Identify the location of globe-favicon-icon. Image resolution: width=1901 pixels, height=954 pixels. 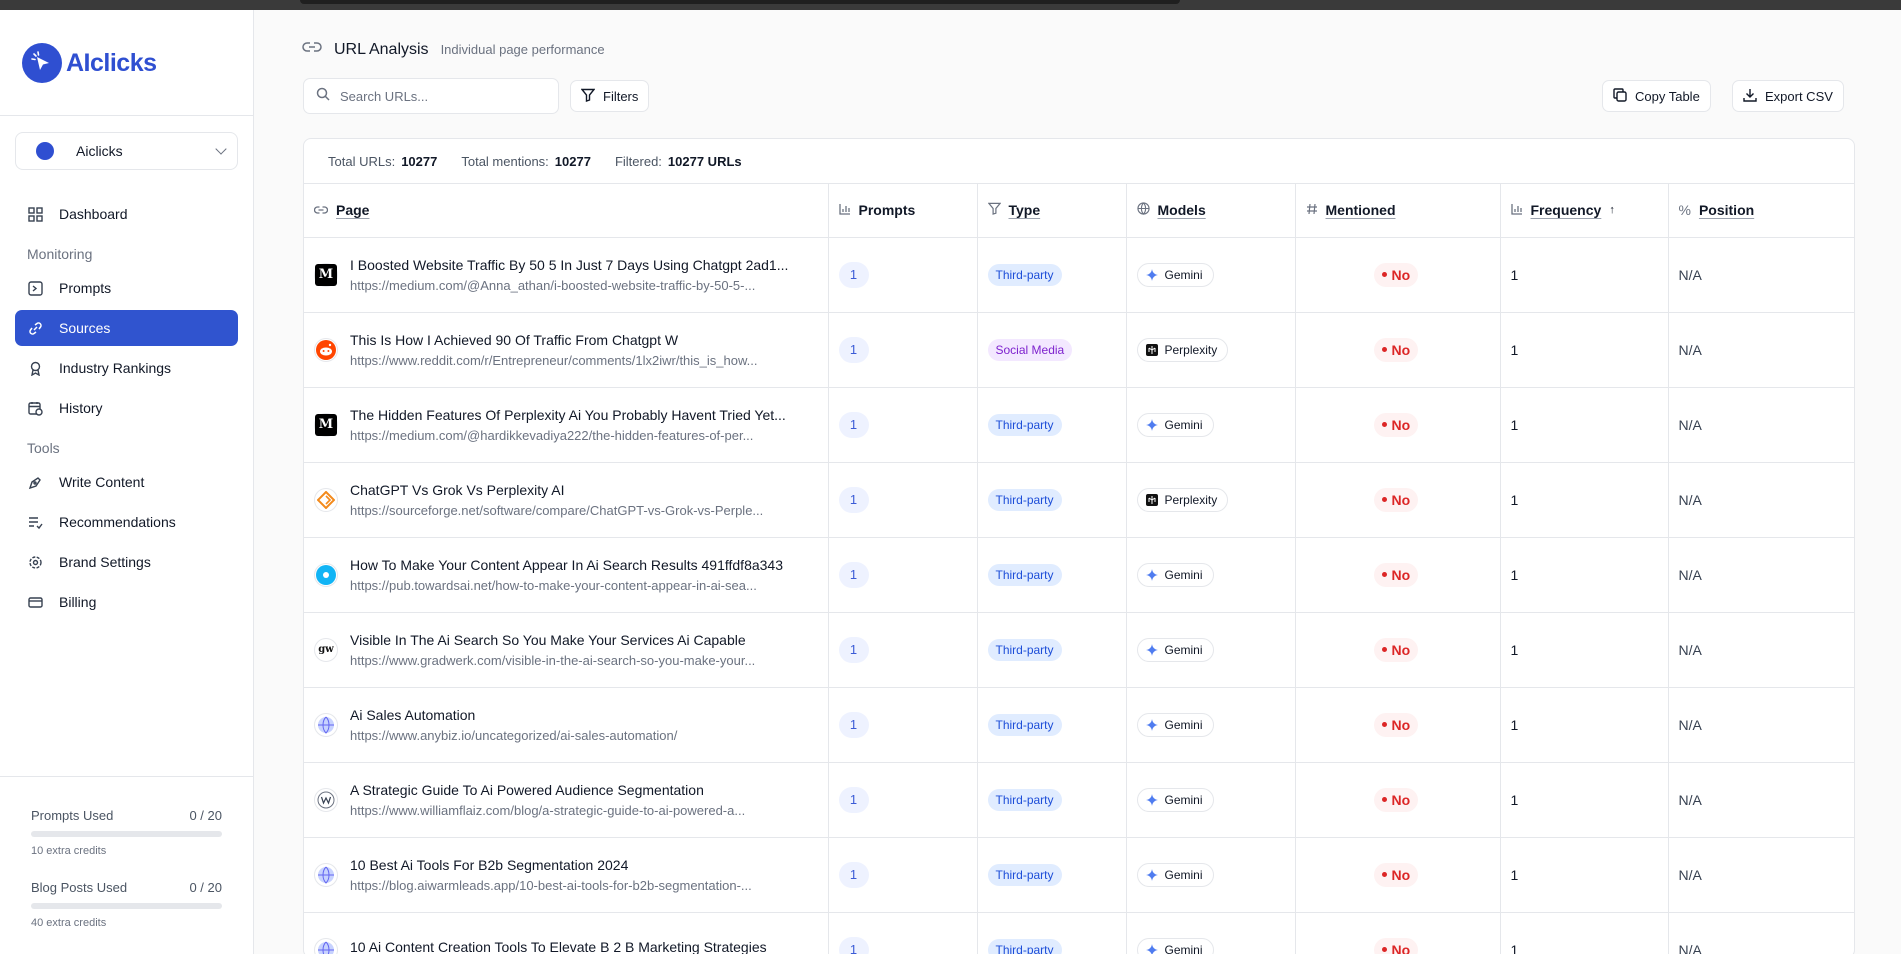
(326, 874).